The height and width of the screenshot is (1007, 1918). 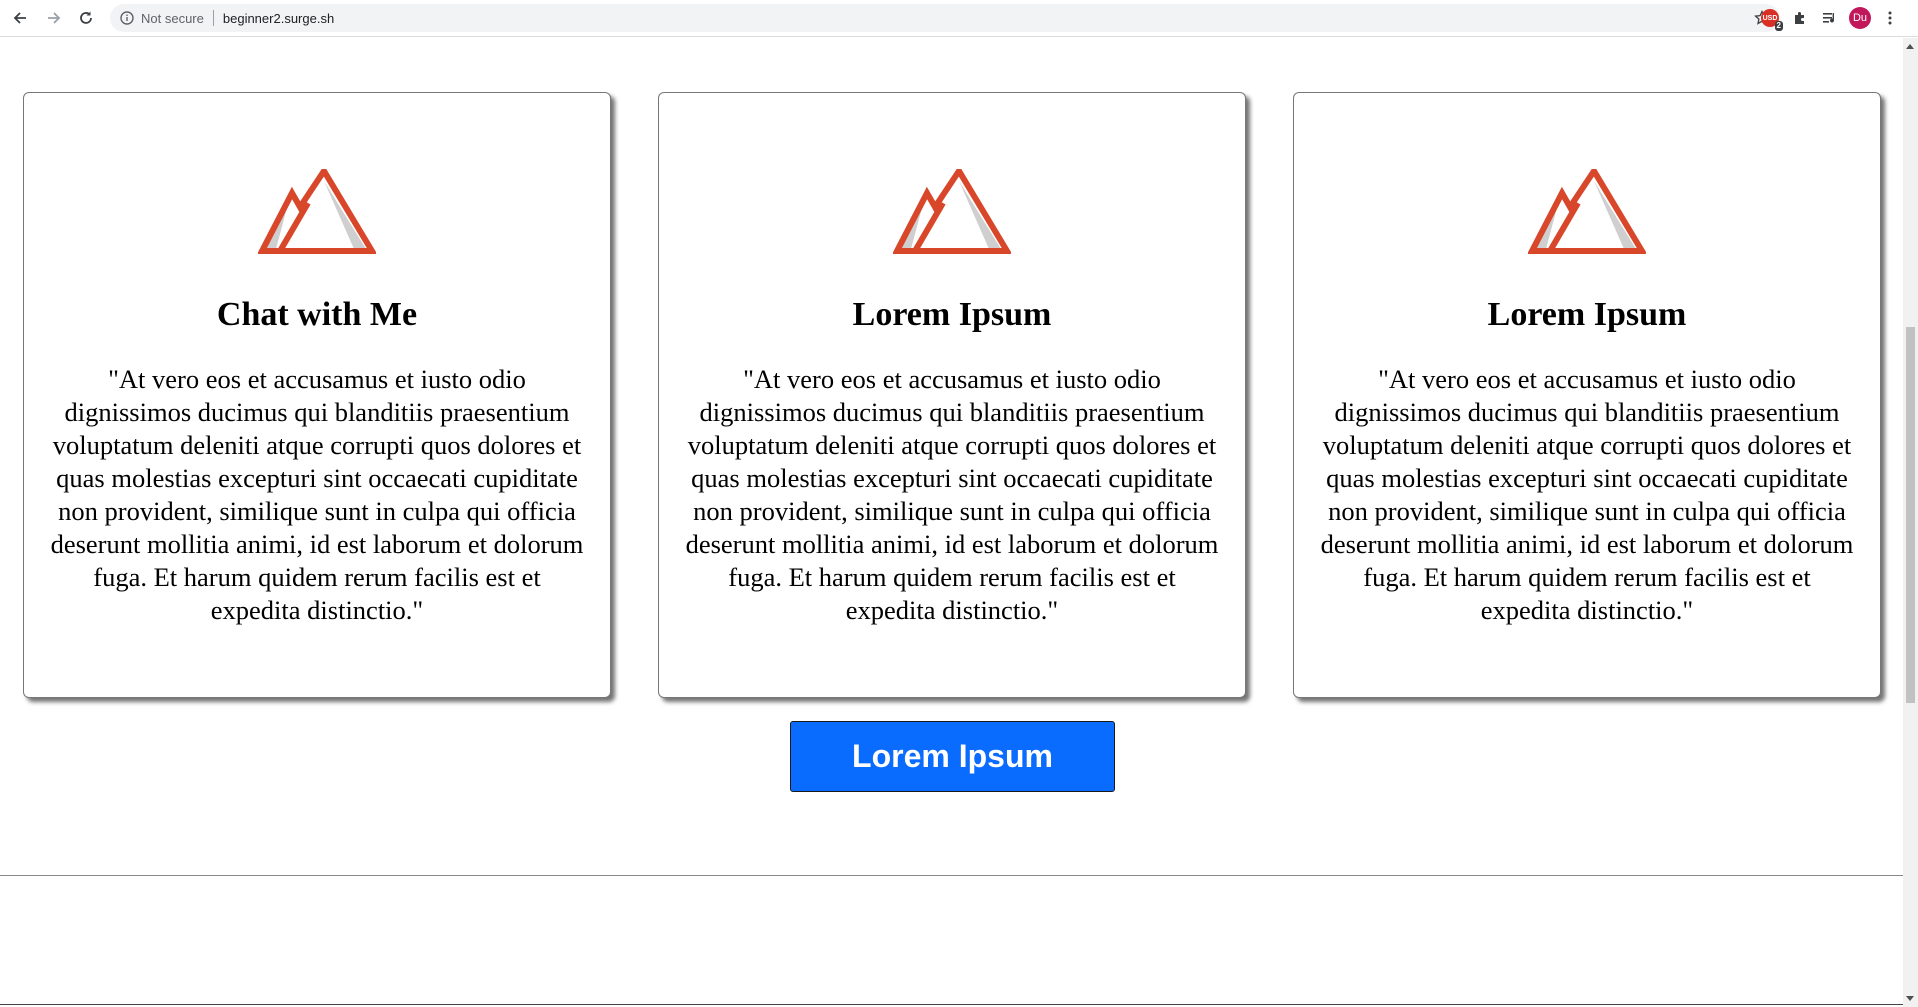 I want to click on section-divider, so click(x=951, y=875).